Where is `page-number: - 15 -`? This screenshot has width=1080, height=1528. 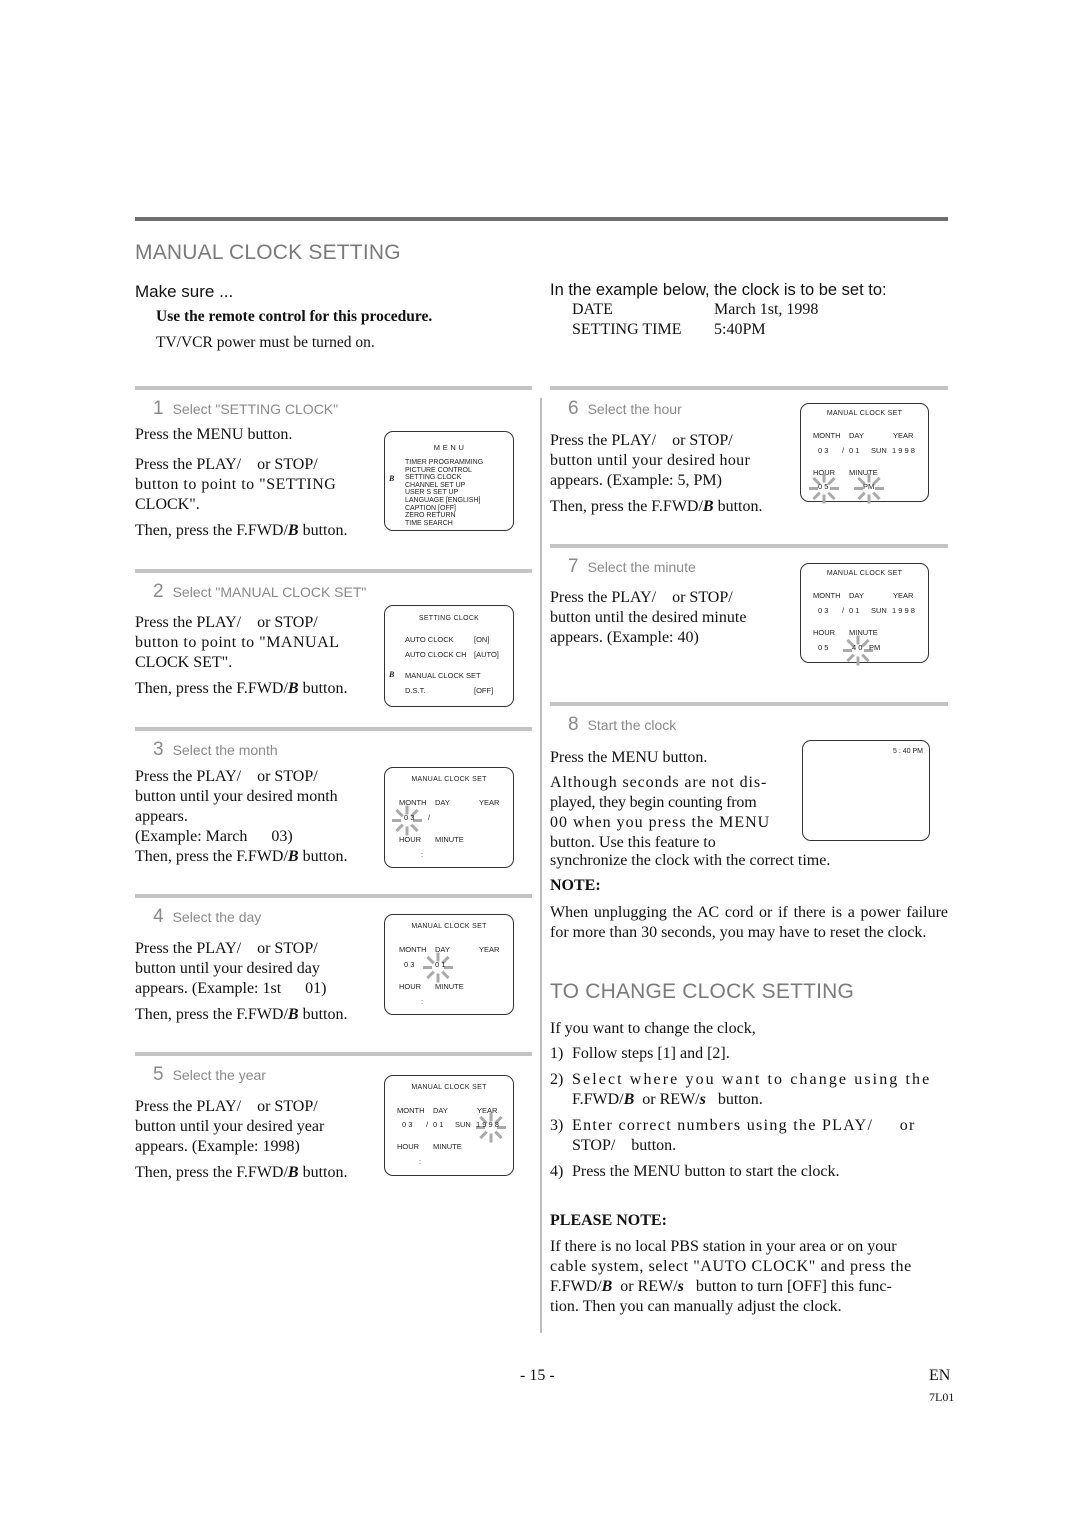 page-number: - 15 - is located at coordinates (537, 1375).